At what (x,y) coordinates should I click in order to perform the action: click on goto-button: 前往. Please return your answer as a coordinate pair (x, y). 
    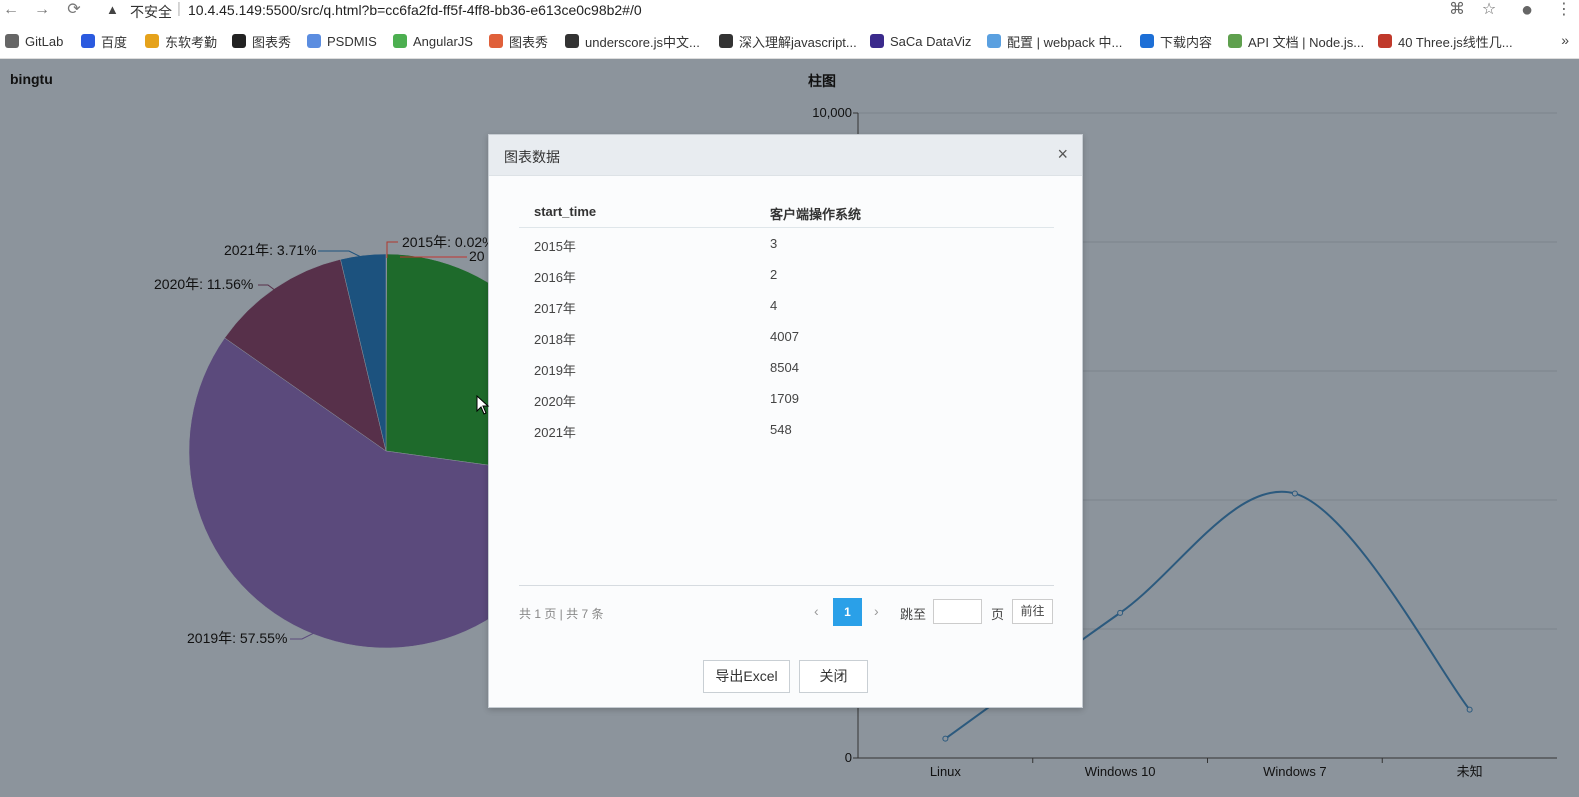
    Looking at the image, I should click on (1032, 611).